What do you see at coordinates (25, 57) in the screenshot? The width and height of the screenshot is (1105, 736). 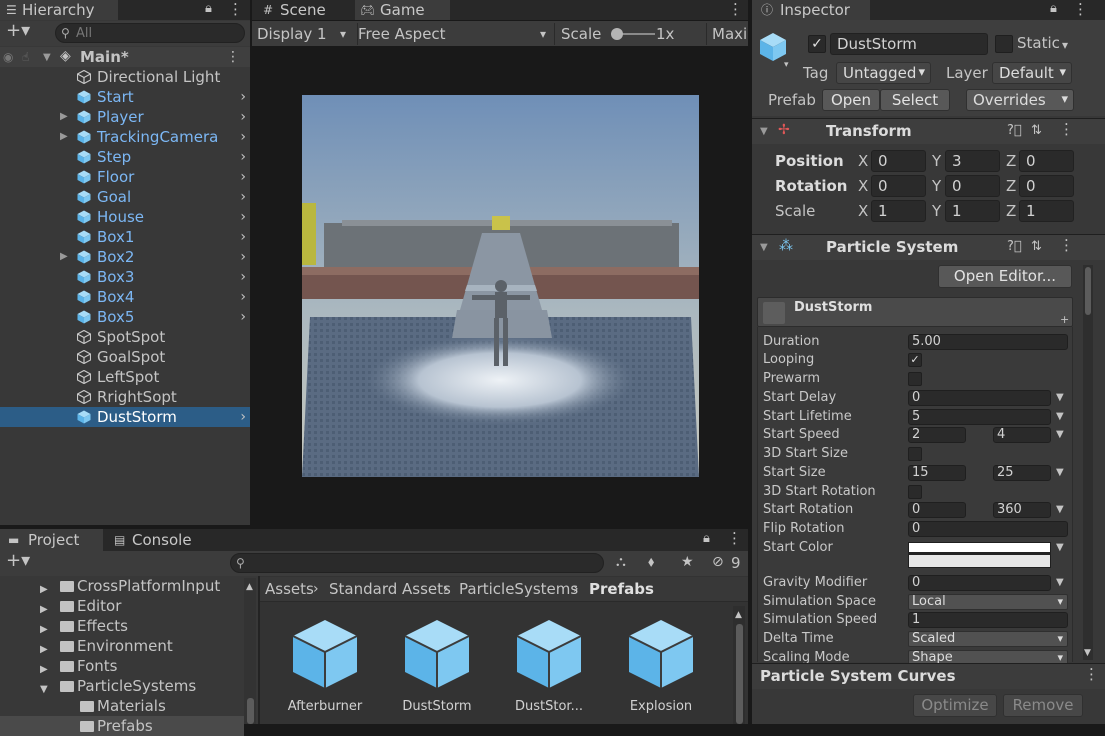 I see `pickable-icon: ☝︎` at bounding box center [25, 57].